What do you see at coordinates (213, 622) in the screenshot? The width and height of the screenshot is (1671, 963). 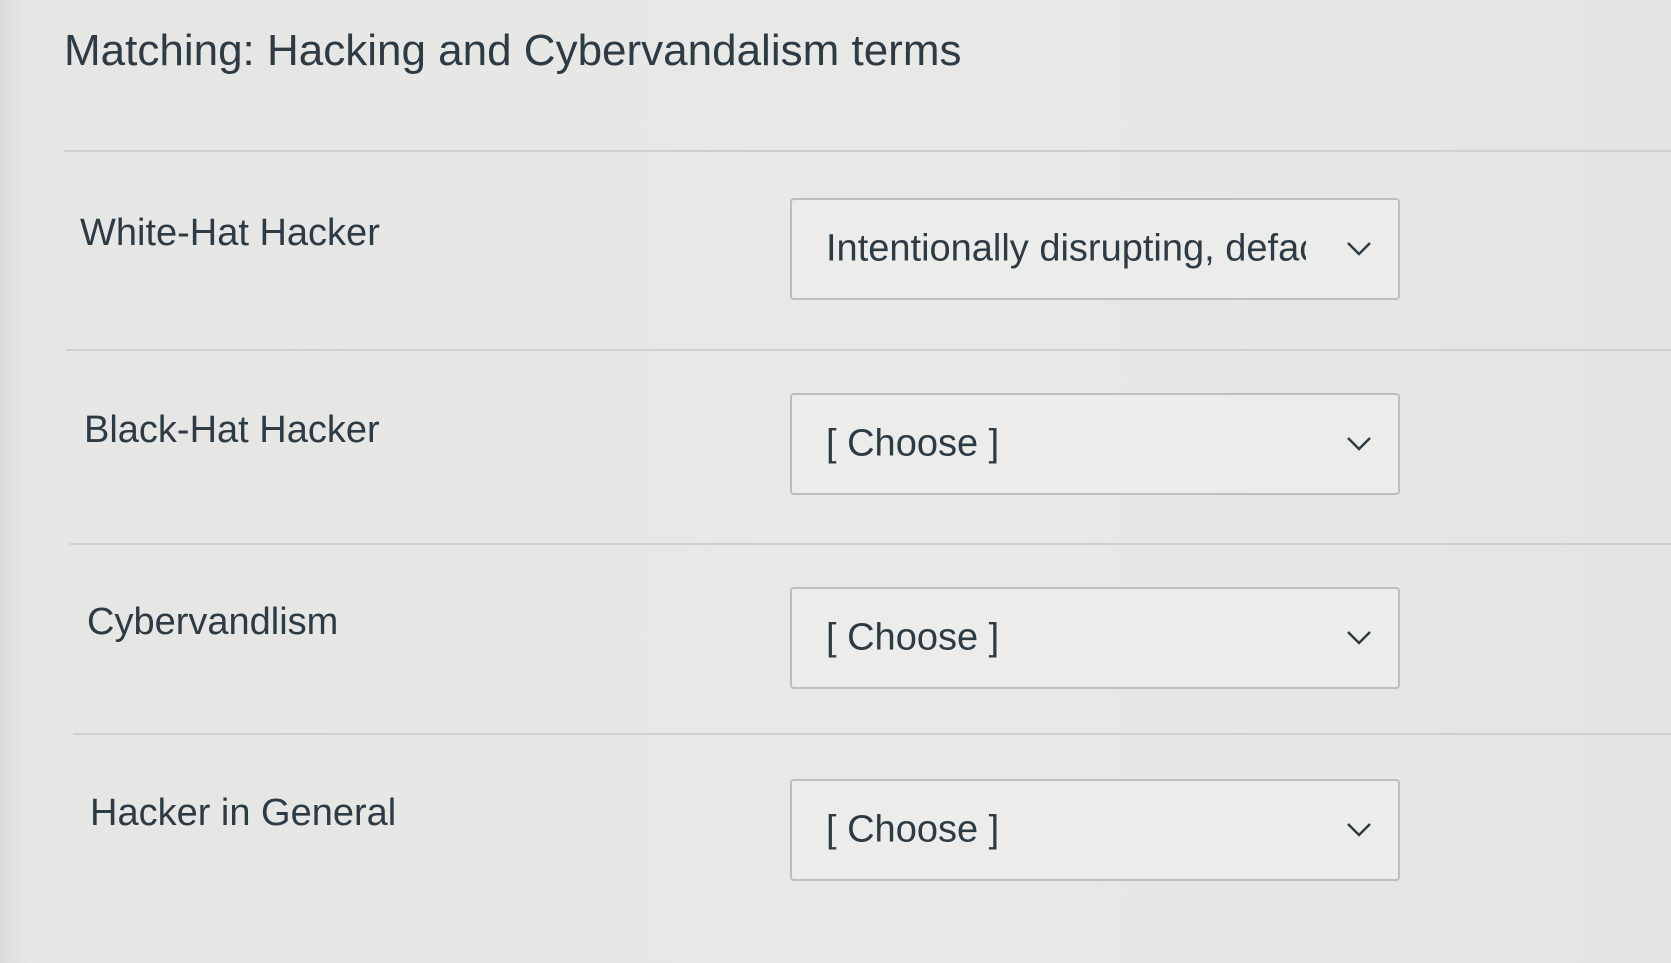 I see `term-label-cybervandalism: Cybervandlism` at bounding box center [213, 622].